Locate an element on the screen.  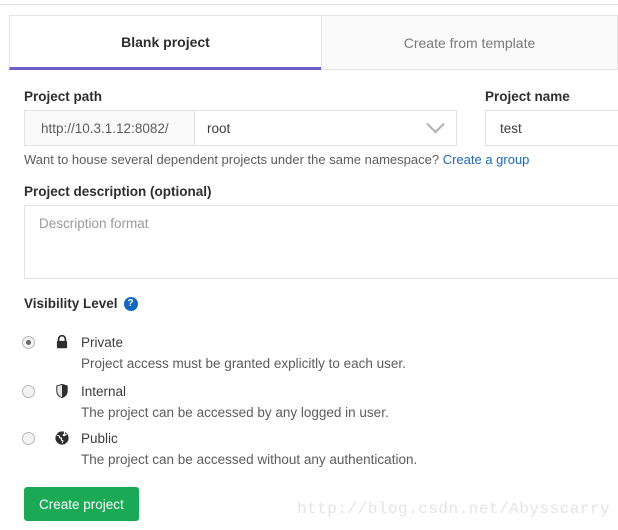
project-name-label: Project name is located at coordinates (527, 96).